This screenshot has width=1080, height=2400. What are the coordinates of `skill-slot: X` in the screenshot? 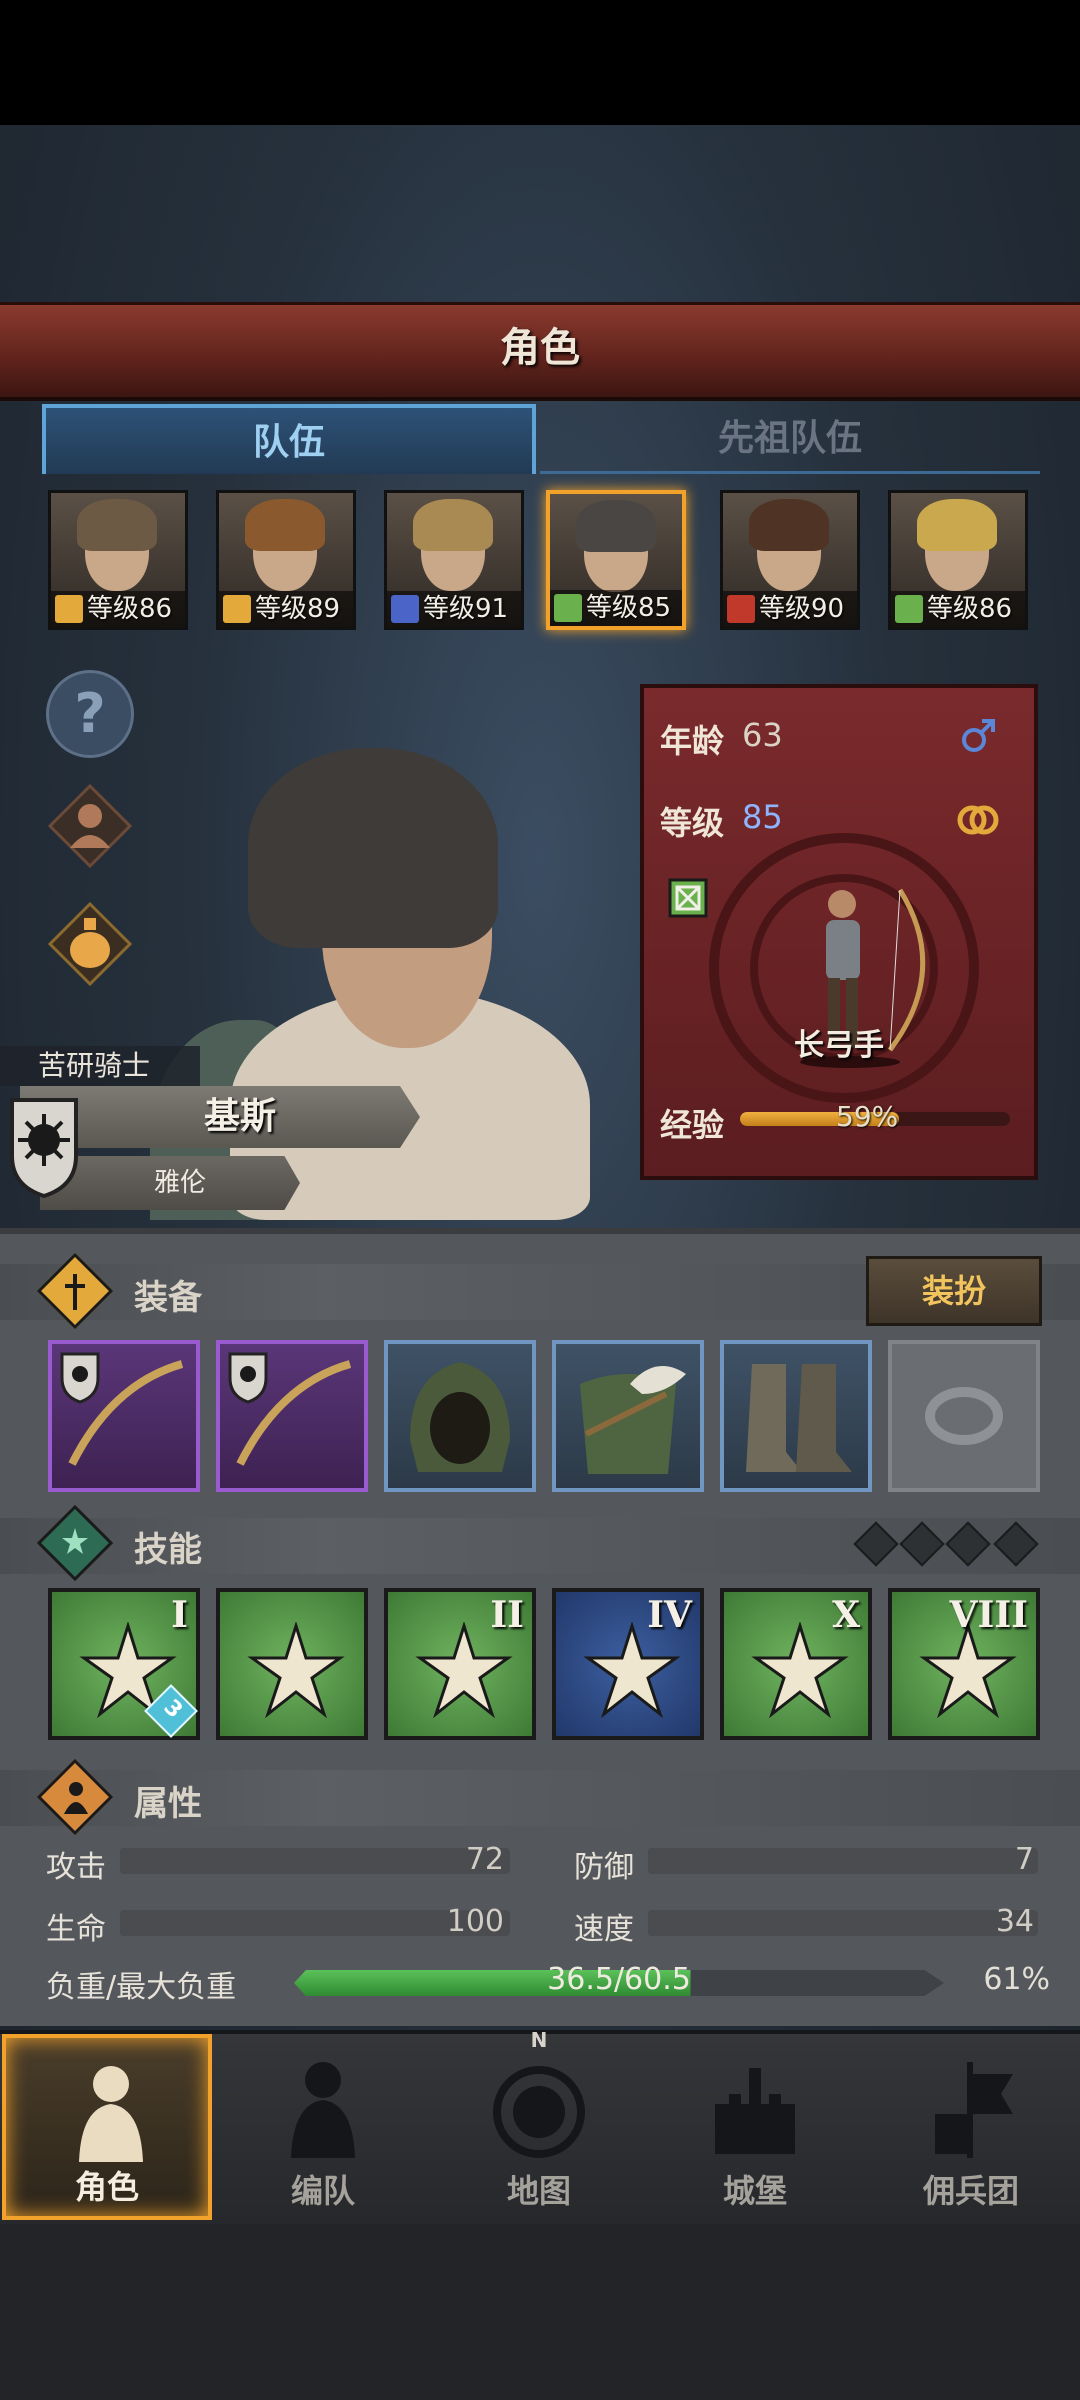 It's located at (796, 1664).